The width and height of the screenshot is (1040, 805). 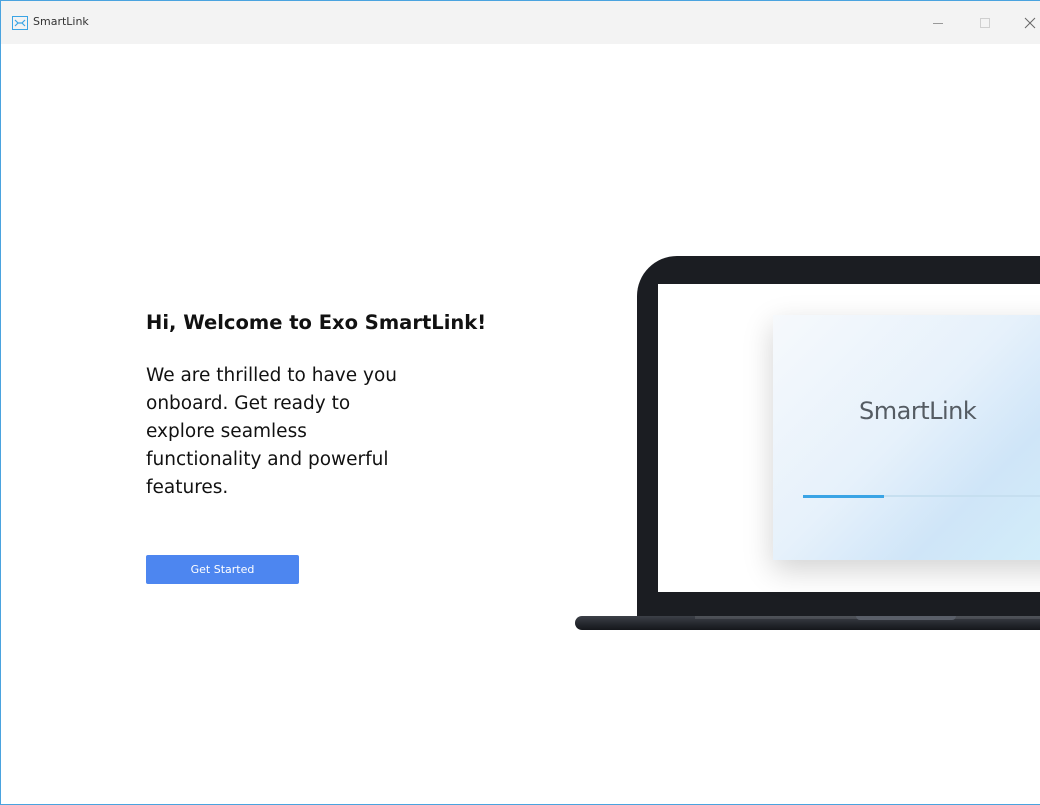 What do you see at coordinates (1030, 23) in the screenshot?
I see `close-icon` at bounding box center [1030, 23].